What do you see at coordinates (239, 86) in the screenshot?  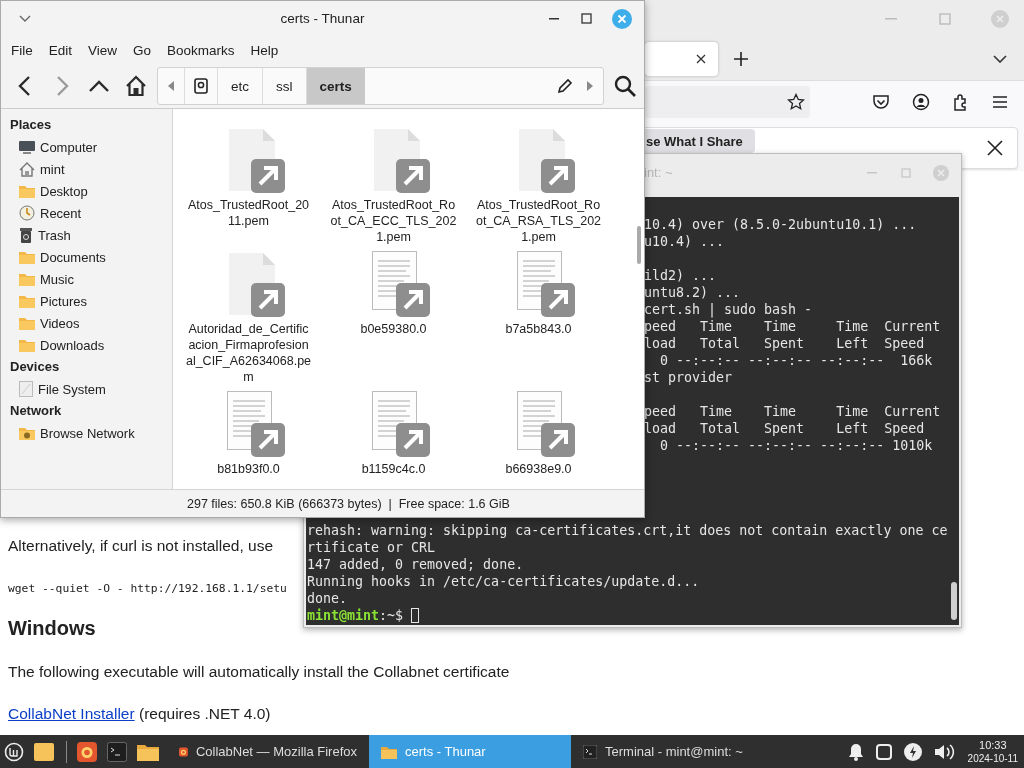 I see `path-segment: etc` at bounding box center [239, 86].